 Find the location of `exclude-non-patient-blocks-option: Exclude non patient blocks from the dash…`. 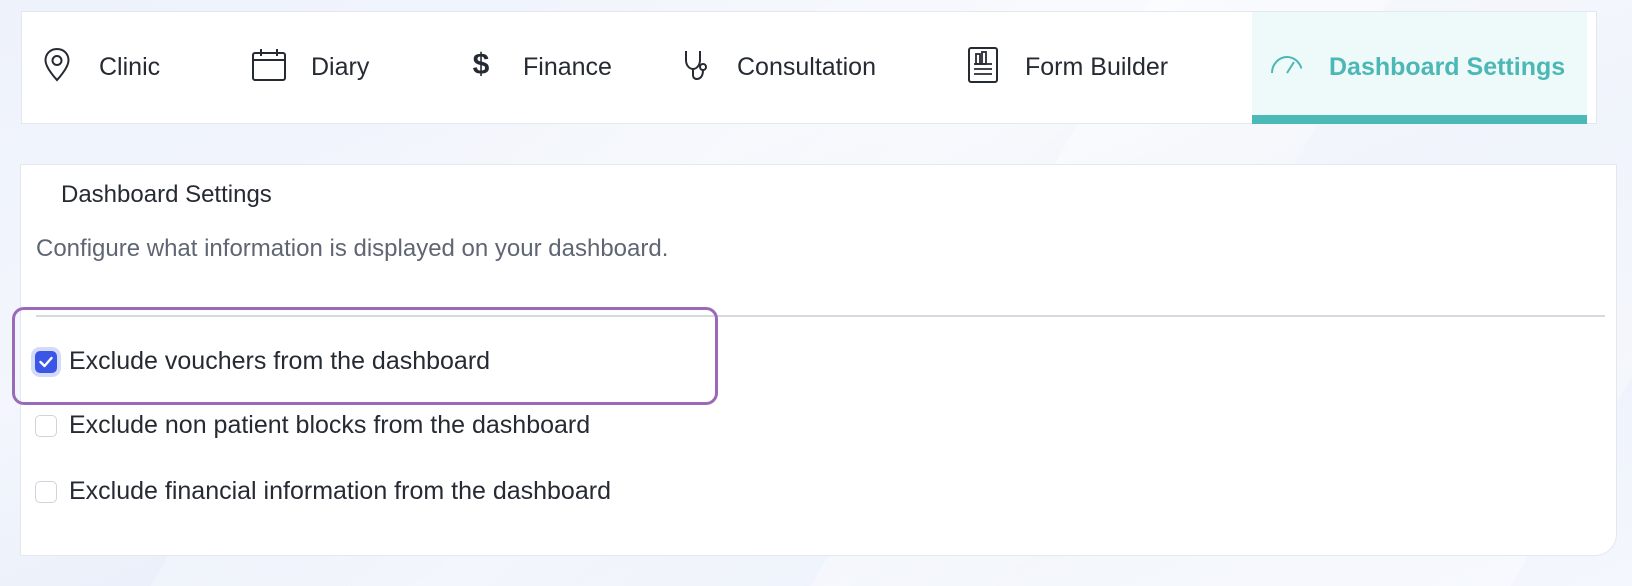

exclude-non-patient-blocks-option: Exclude non patient blocks from the dash… is located at coordinates (312, 425).